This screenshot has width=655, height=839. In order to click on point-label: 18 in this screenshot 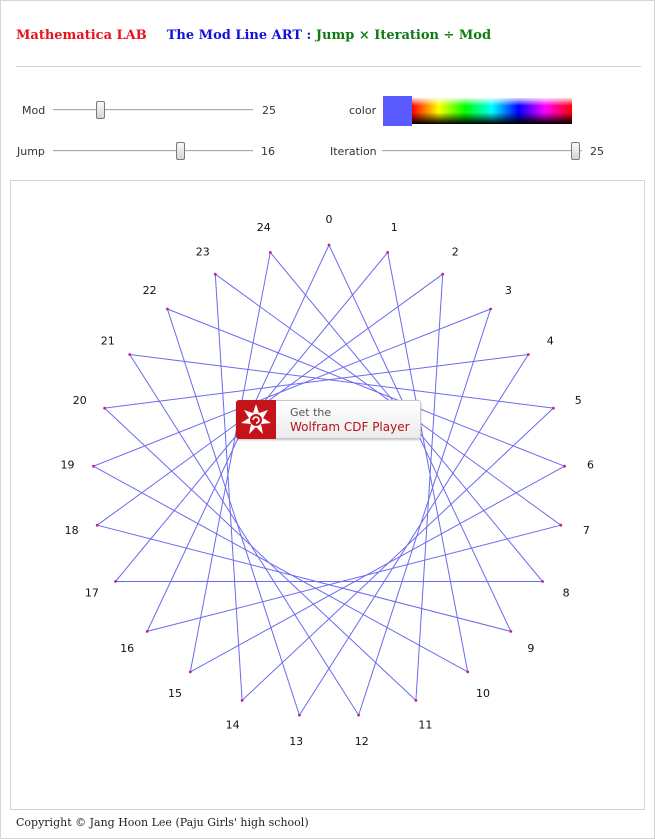, I will do `click(72, 530)`.